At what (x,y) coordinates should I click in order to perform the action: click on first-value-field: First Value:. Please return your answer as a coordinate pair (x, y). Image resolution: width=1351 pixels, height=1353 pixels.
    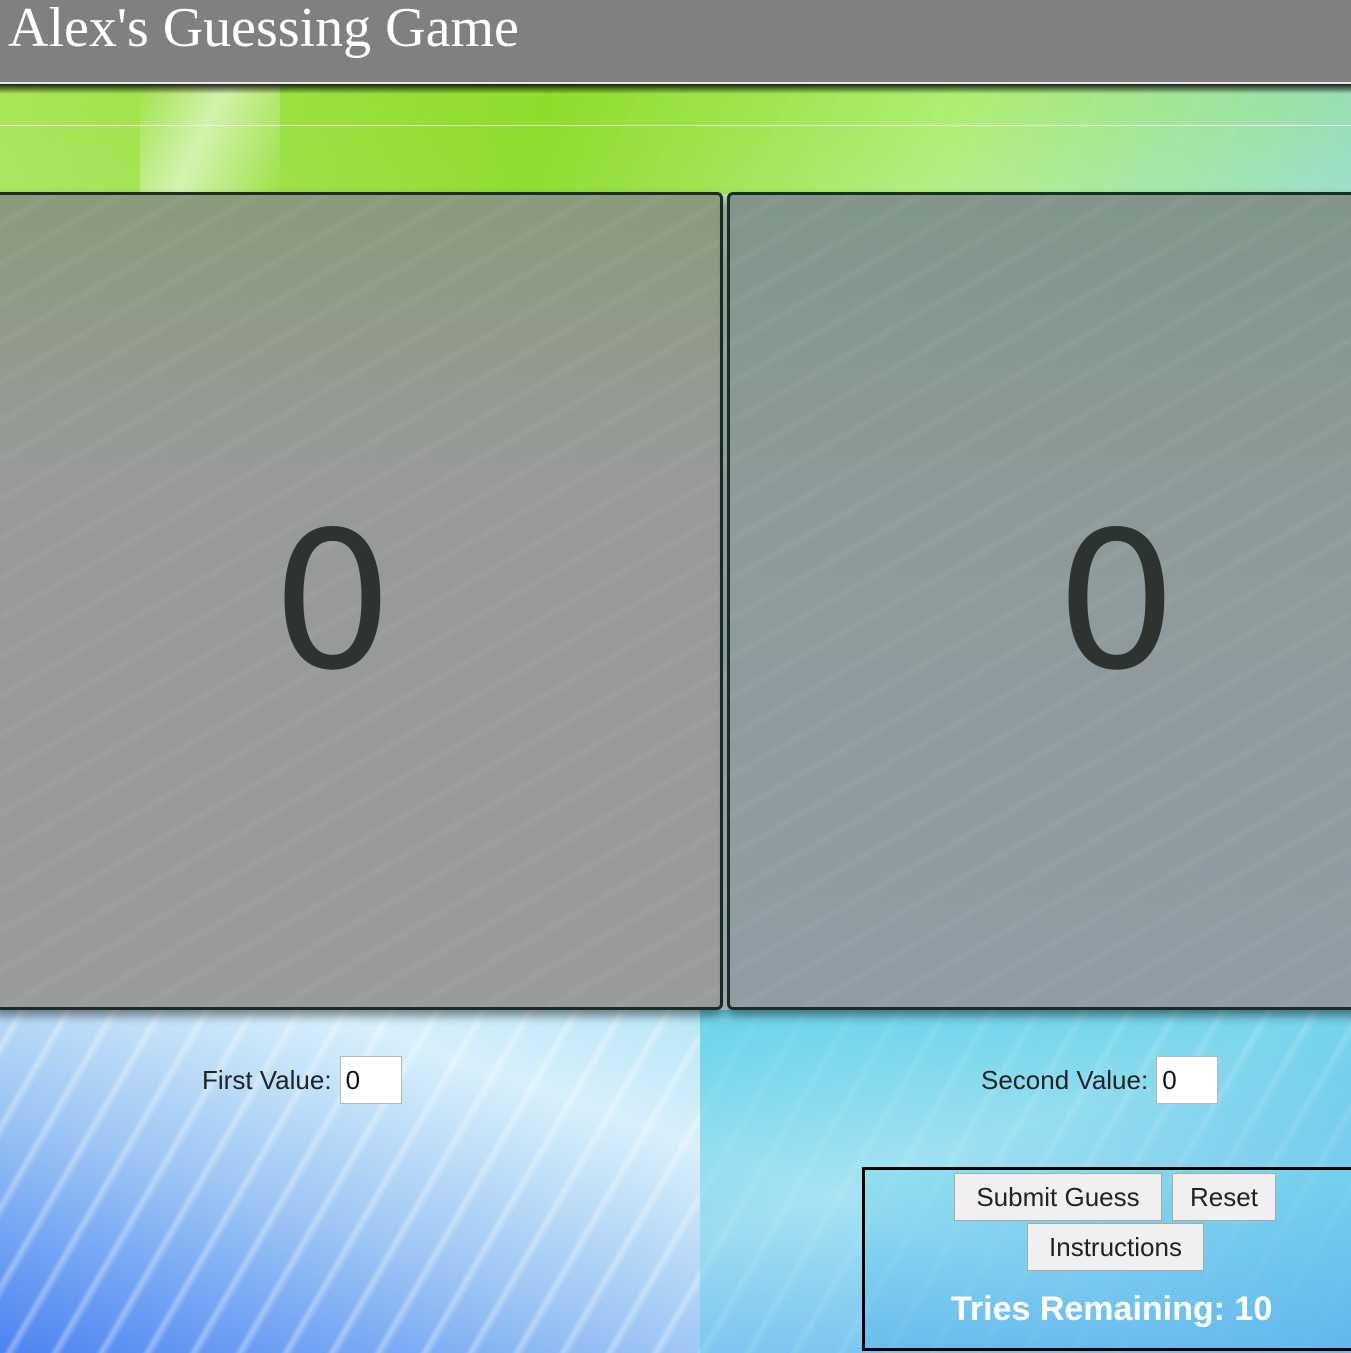
    Looking at the image, I should click on (302, 1080).